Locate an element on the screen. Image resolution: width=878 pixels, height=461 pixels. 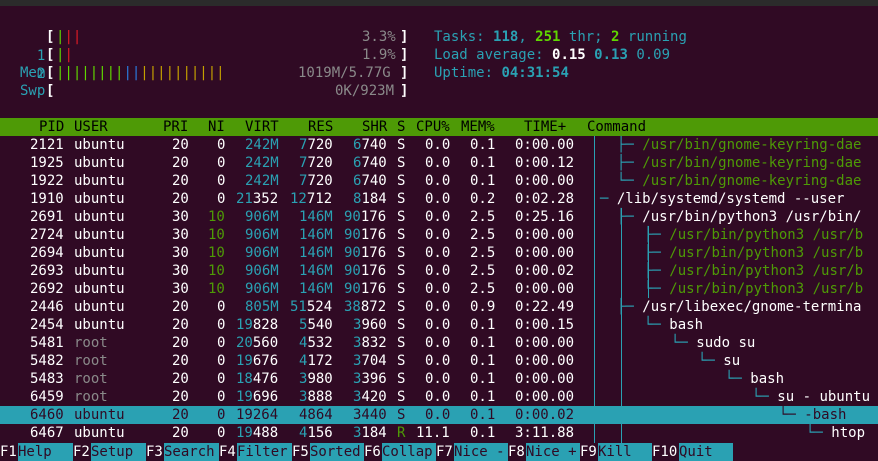
load-5: 0.13 is located at coordinates (611, 55).